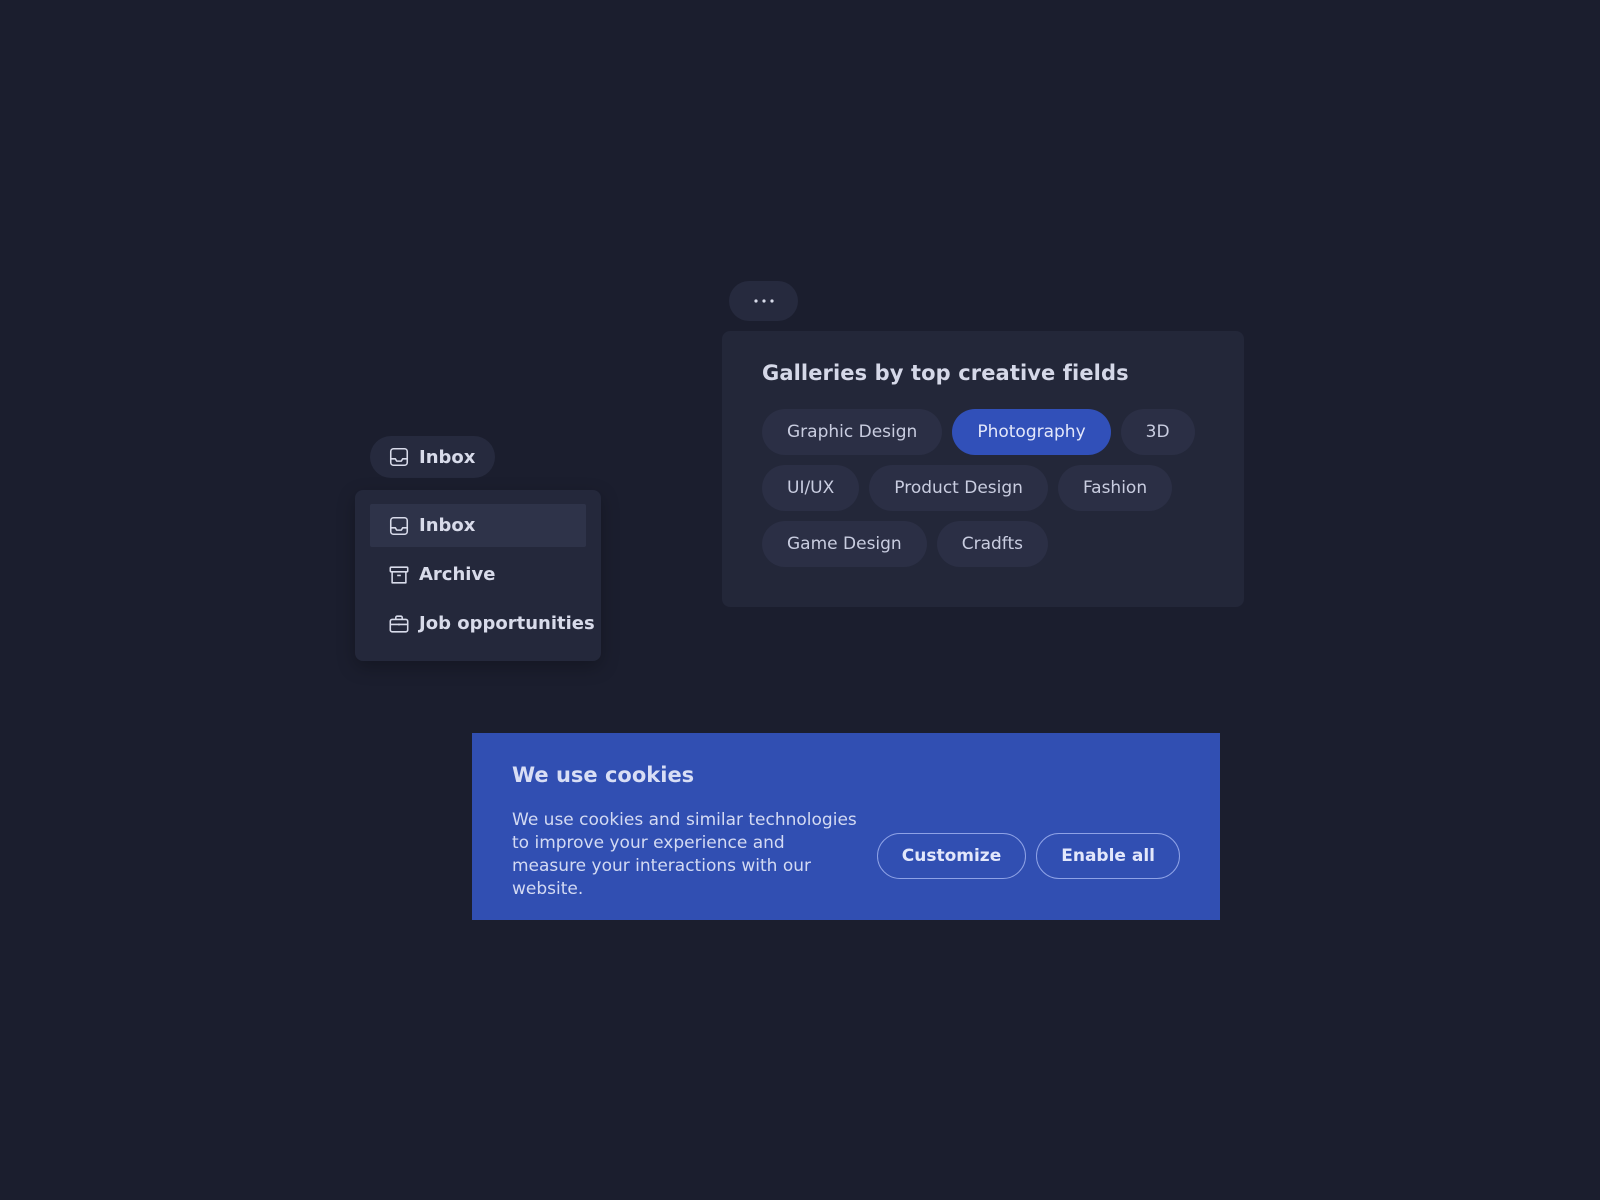 Image resolution: width=1600 pixels, height=1200 pixels. I want to click on more-options-button, so click(763, 301).